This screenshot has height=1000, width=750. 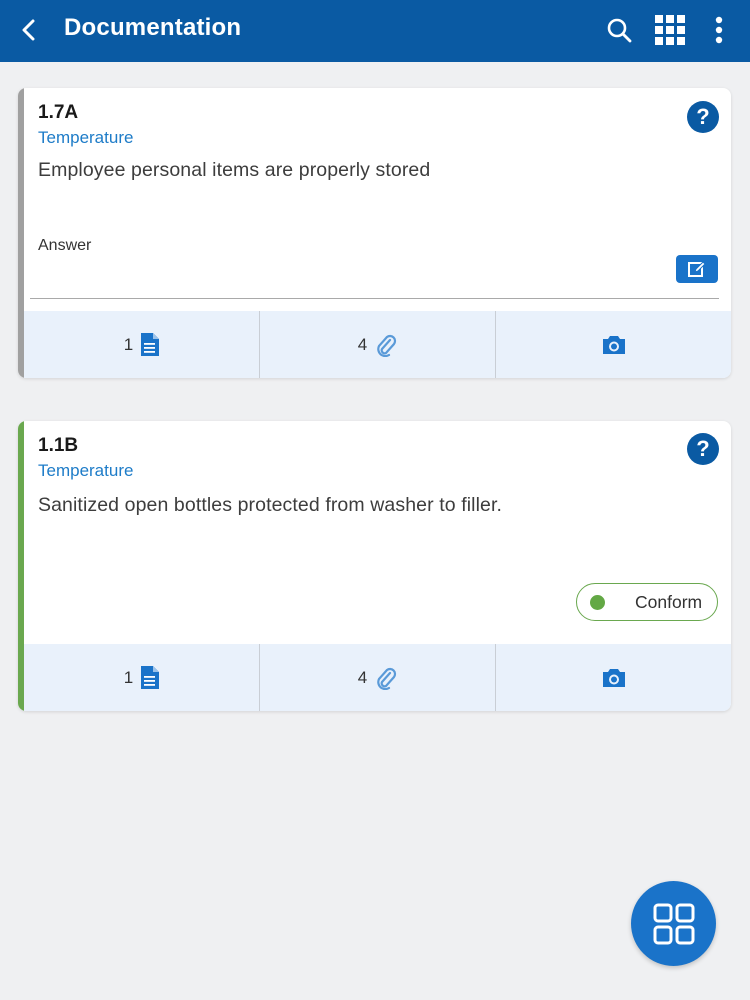 I want to click on answer-divider, so click(x=374, y=298).